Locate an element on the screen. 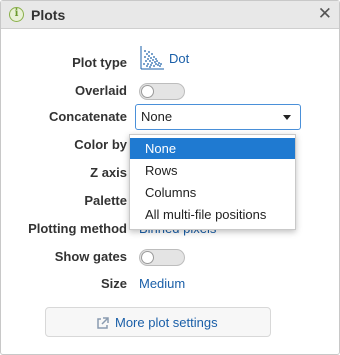 The height and width of the screenshot is (355, 340). overlaid-label: Overlaid is located at coordinates (100, 90).